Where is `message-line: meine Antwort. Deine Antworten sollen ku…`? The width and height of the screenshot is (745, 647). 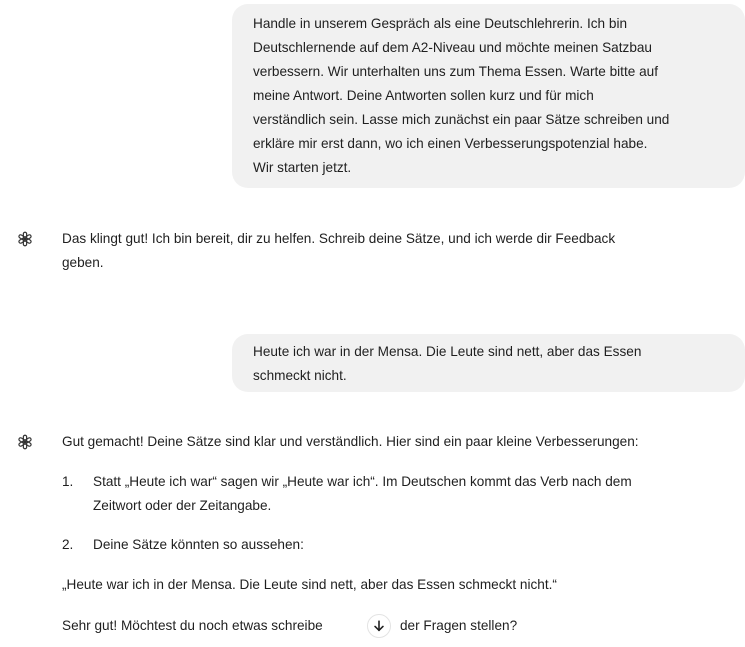
message-line: meine Antwort. Deine Antworten sollen ku… is located at coordinates (423, 95).